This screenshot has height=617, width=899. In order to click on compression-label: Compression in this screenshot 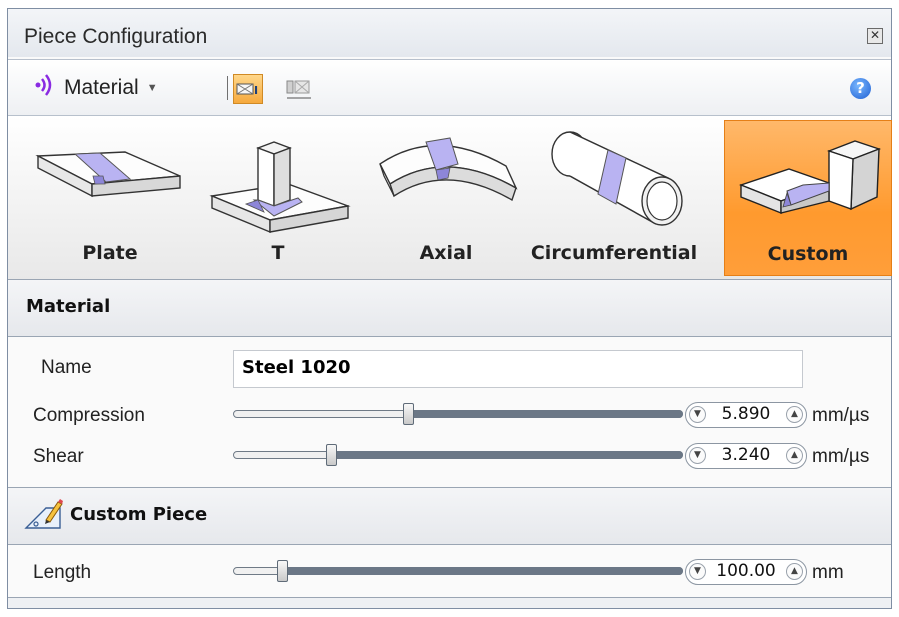, I will do `click(89, 415)`.